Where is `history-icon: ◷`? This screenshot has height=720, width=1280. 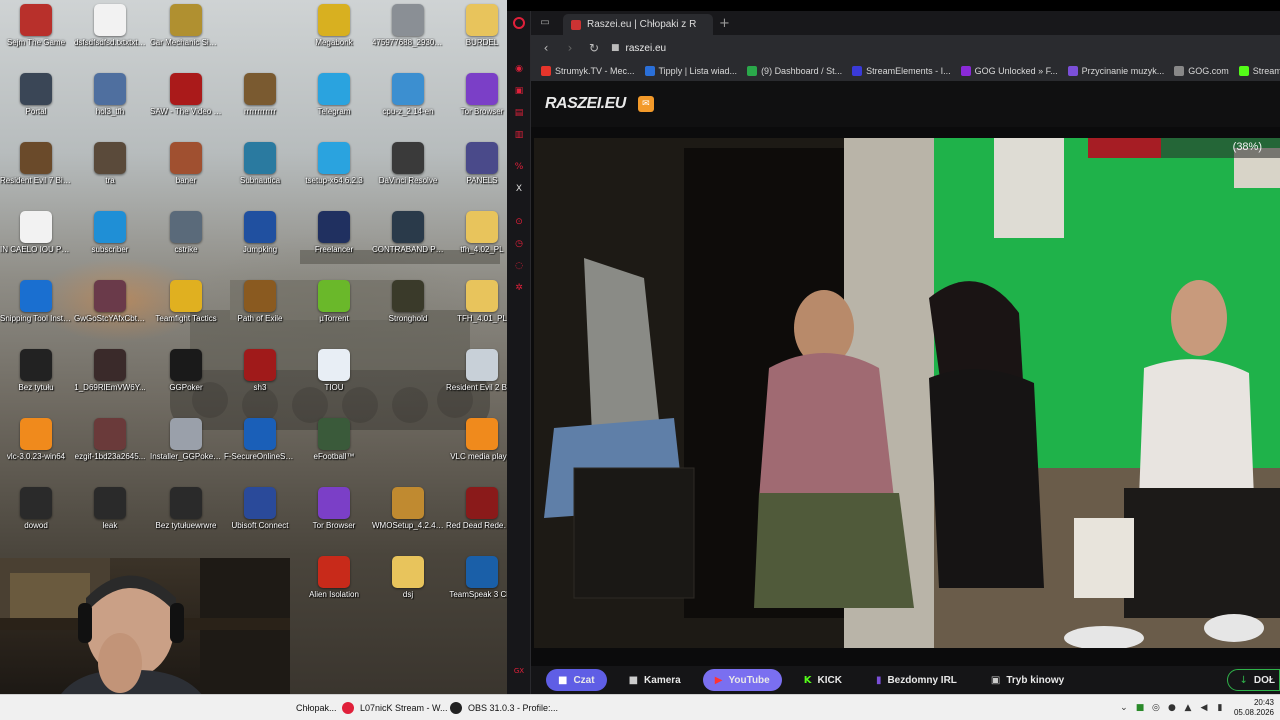
history-icon: ◷ is located at coordinates (519, 244).